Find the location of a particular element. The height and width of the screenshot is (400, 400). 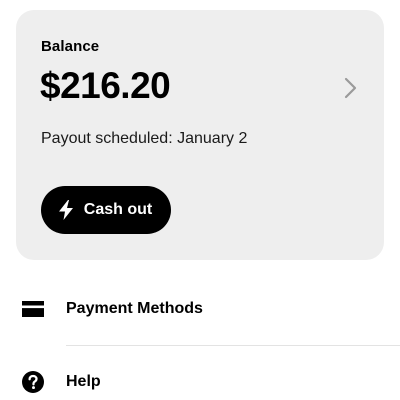

cash-out-button: Cash out is located at coordinates (106, 210).